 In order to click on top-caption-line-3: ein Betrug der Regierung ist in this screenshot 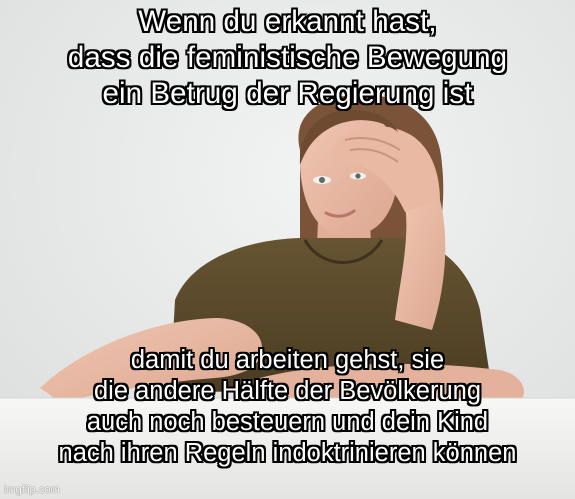, I will do `click(287, 93)`.